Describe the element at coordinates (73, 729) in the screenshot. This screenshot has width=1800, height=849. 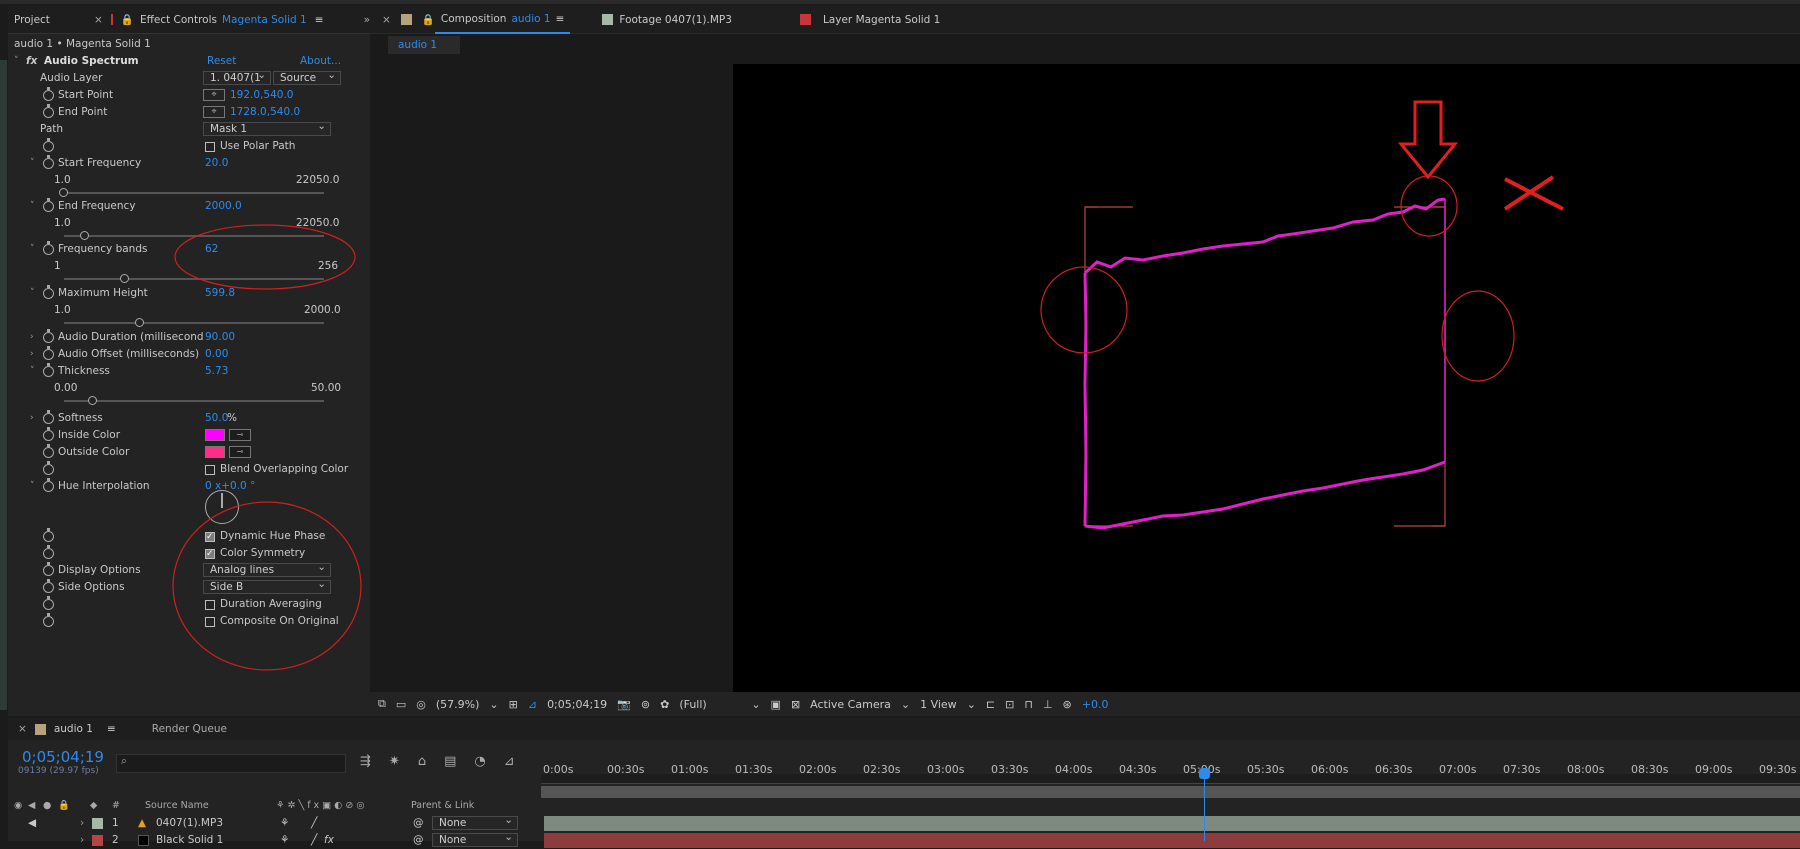
I see `tab-timeline-comp: audio 1` at that location.